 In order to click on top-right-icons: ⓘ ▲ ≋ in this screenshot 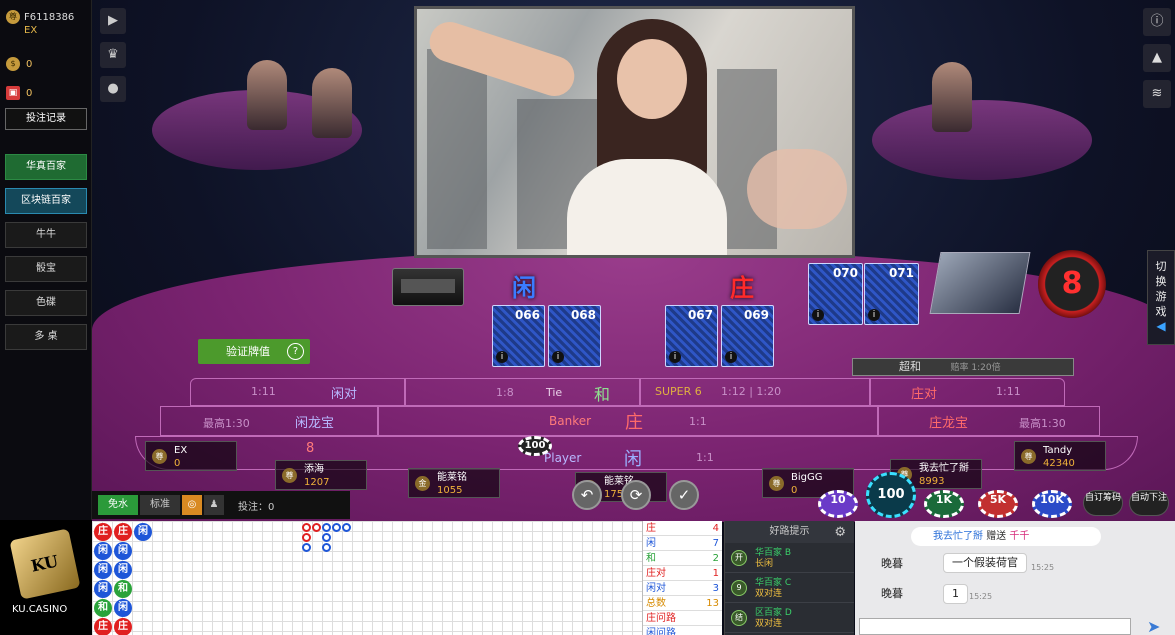, I will do `click(1157, 58)`.